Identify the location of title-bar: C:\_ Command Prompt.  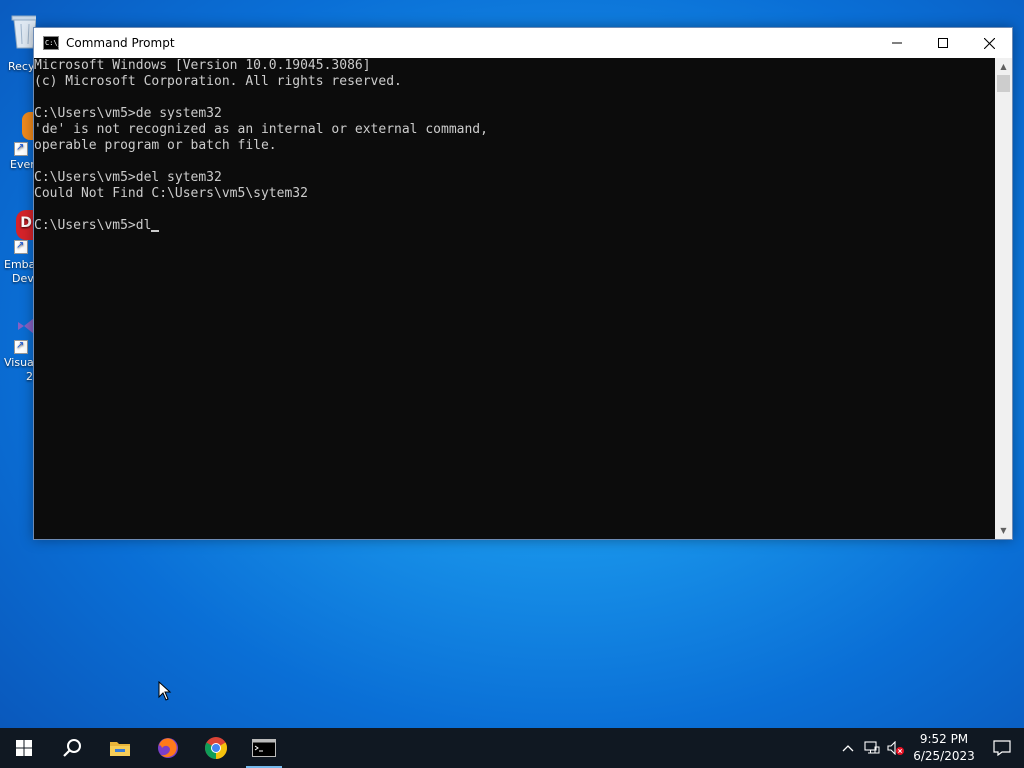
(523, 43).